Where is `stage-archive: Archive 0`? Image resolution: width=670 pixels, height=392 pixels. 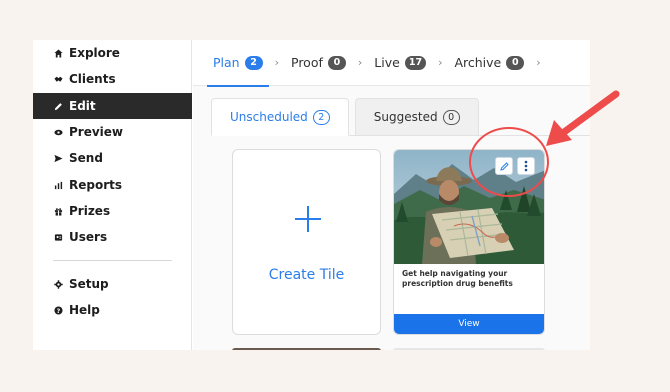 stage-archive: Archive 0 is located at coordinates (489, 63).